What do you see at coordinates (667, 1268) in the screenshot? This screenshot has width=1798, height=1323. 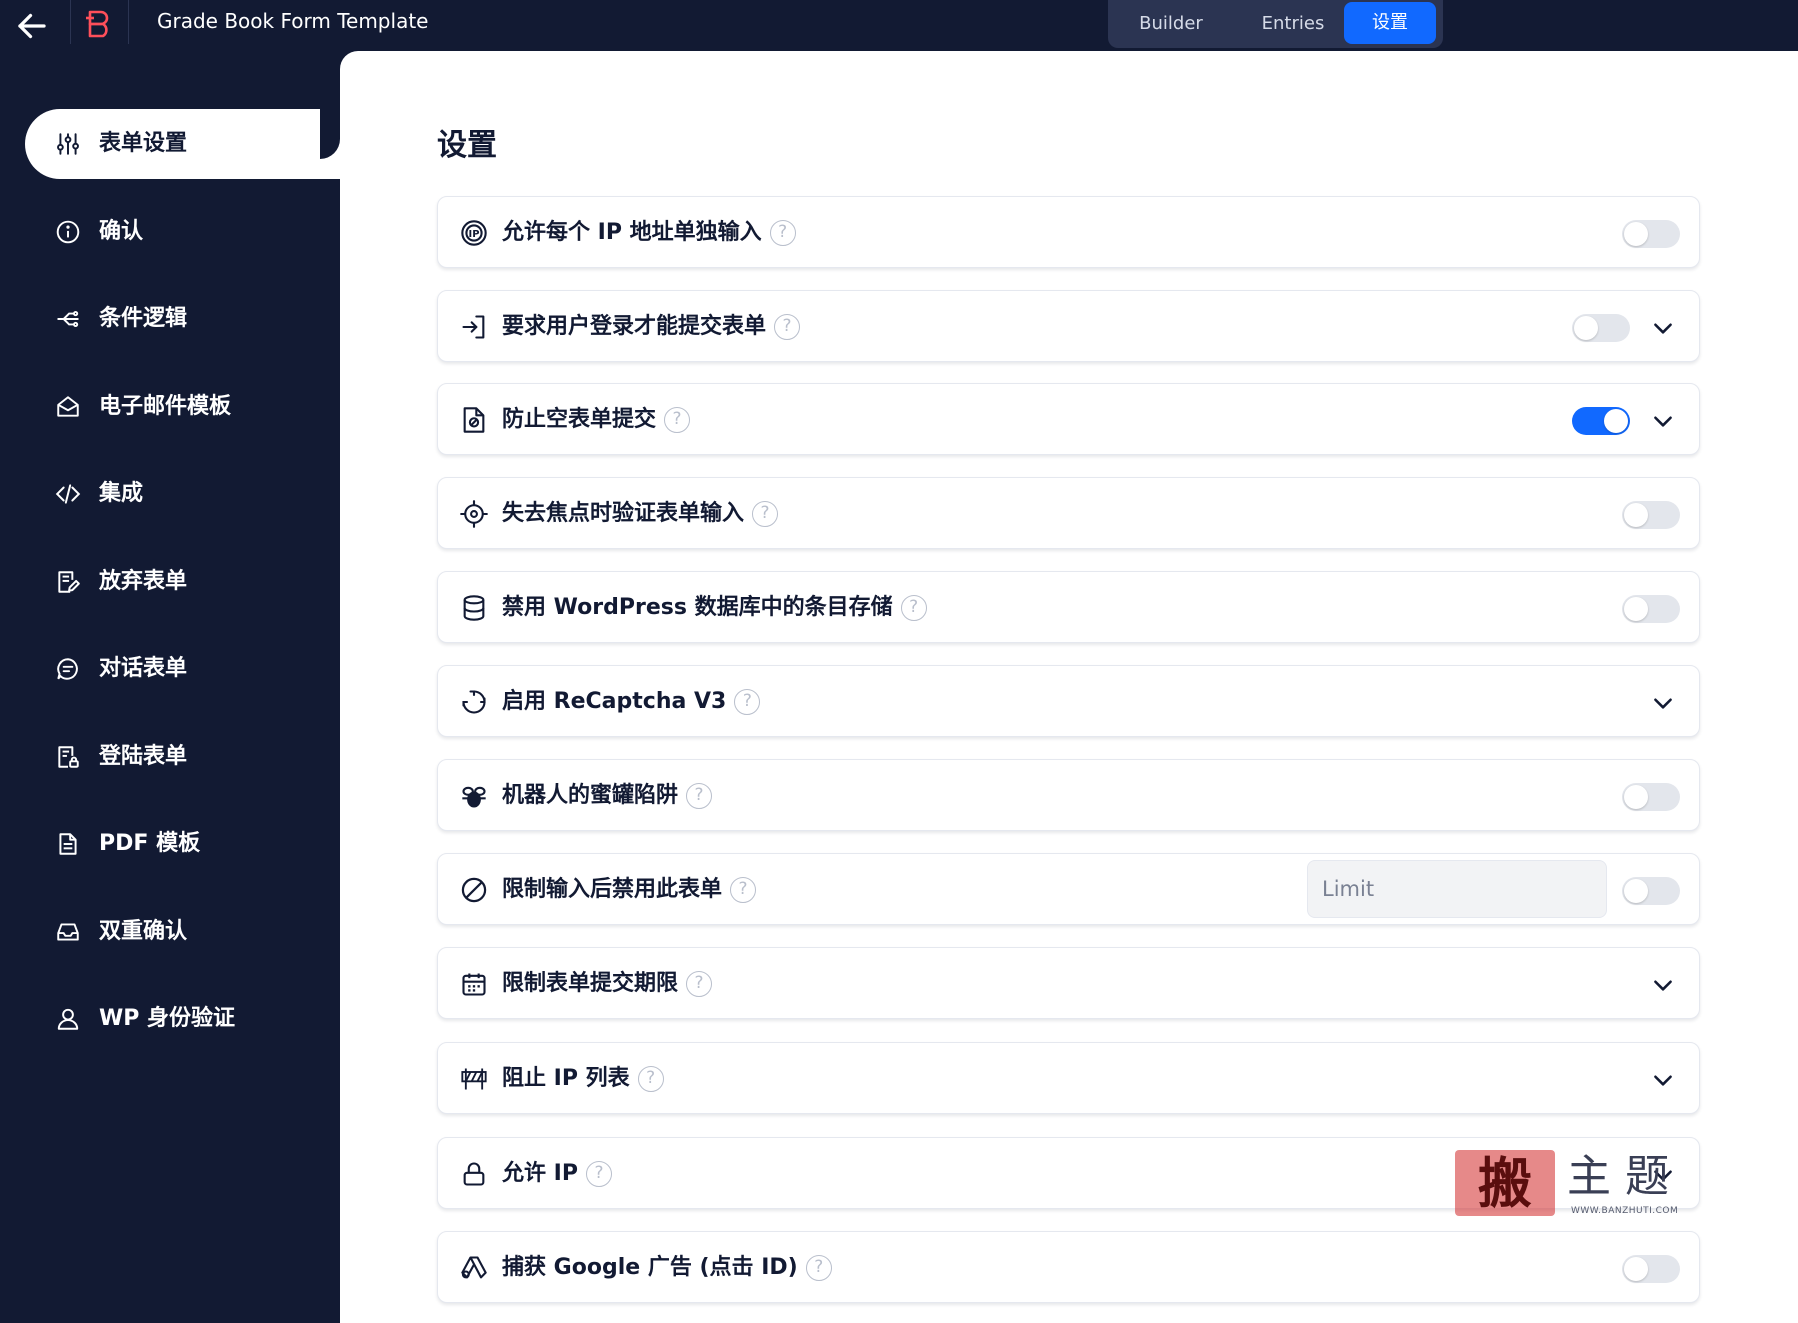 I see `setting-label: 捕获 Google 广告 (点击 ID)?` at bounding box center [667, 1268].